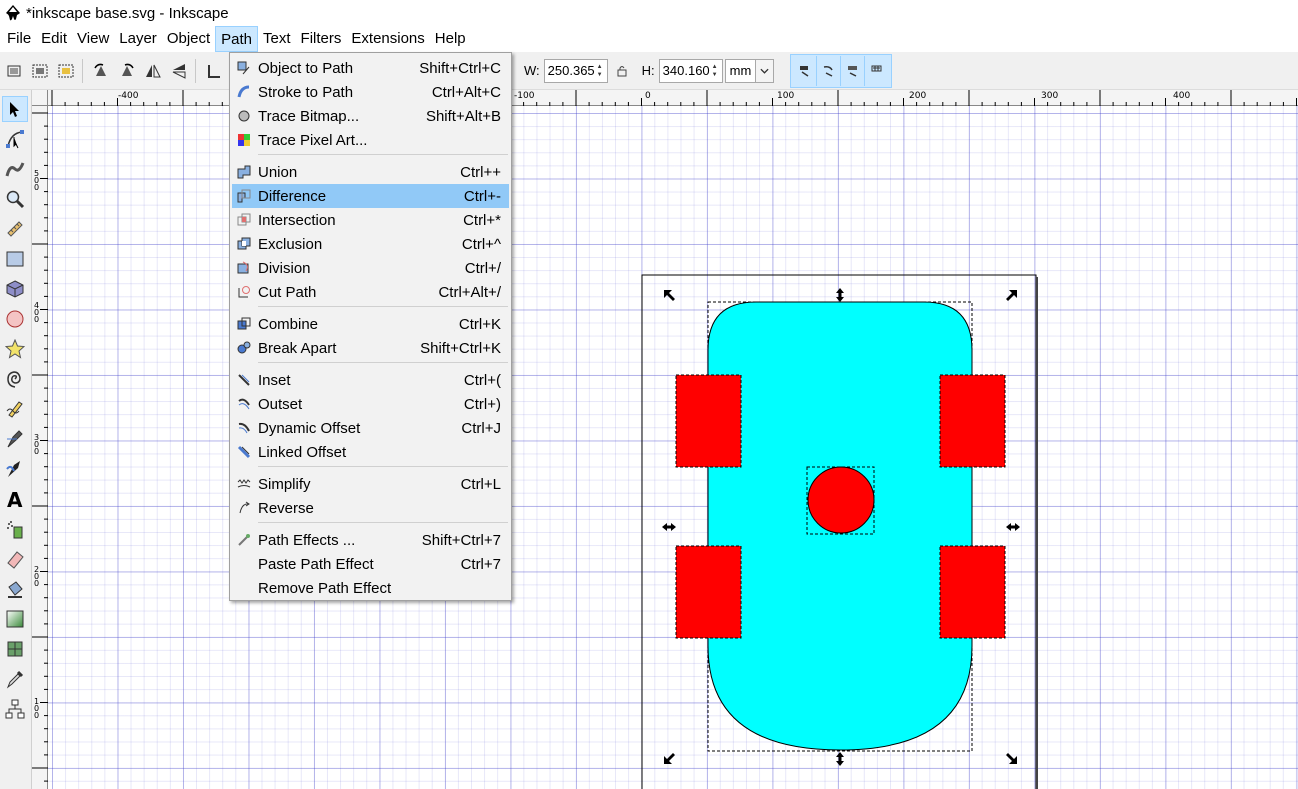 The image size is (1298, 789). What do you see at coordinates (685, 70) in the screenshot?
I see `height-input` at bounding box center [685, 70].